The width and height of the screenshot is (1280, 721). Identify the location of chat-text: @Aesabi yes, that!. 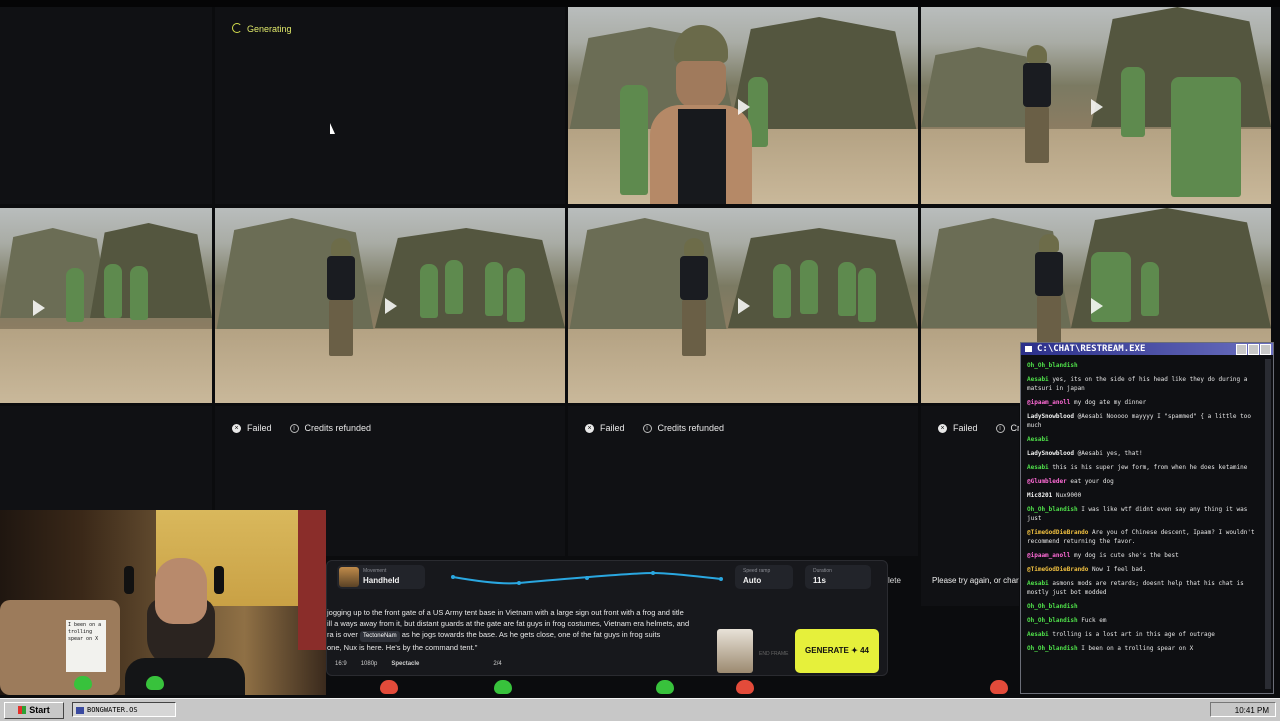
(1110, 453).